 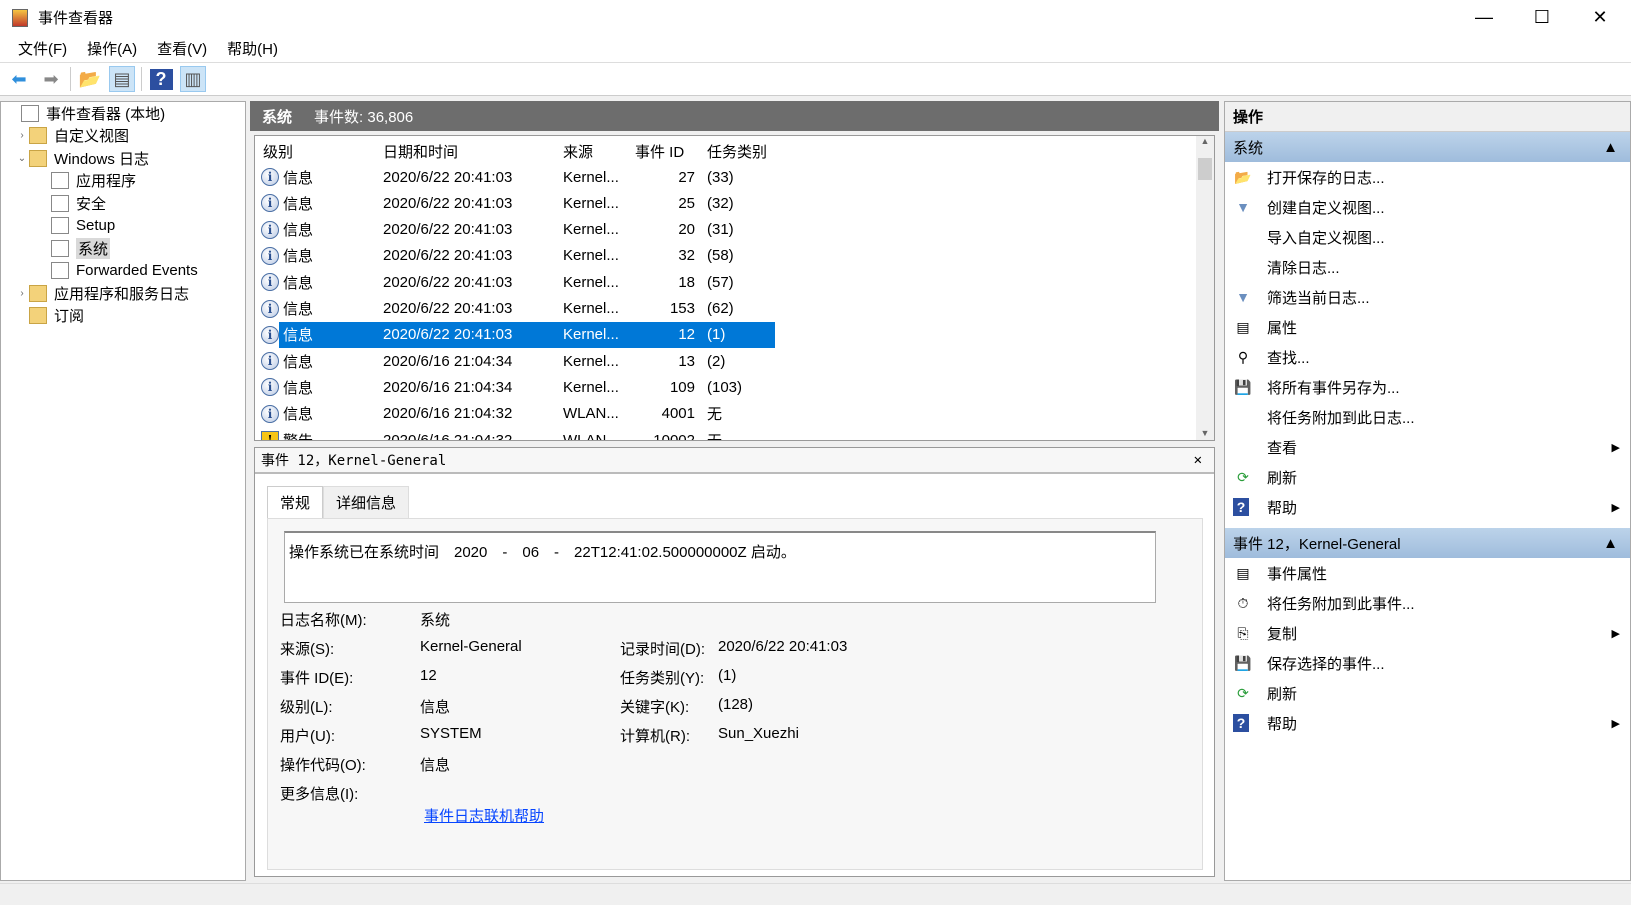 I want to click on help-button: ?, so click(x=161, y=79).